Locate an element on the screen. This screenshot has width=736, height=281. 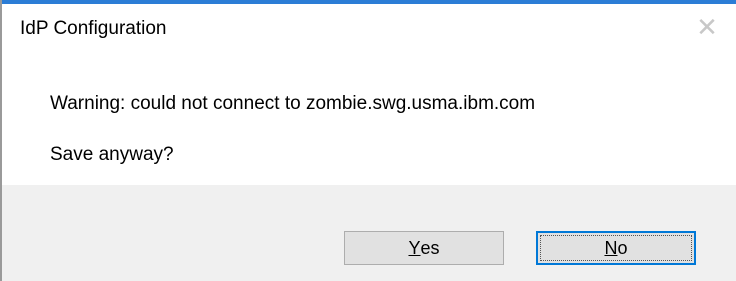
close-button: ✕ is located at coordinates (707, 27).